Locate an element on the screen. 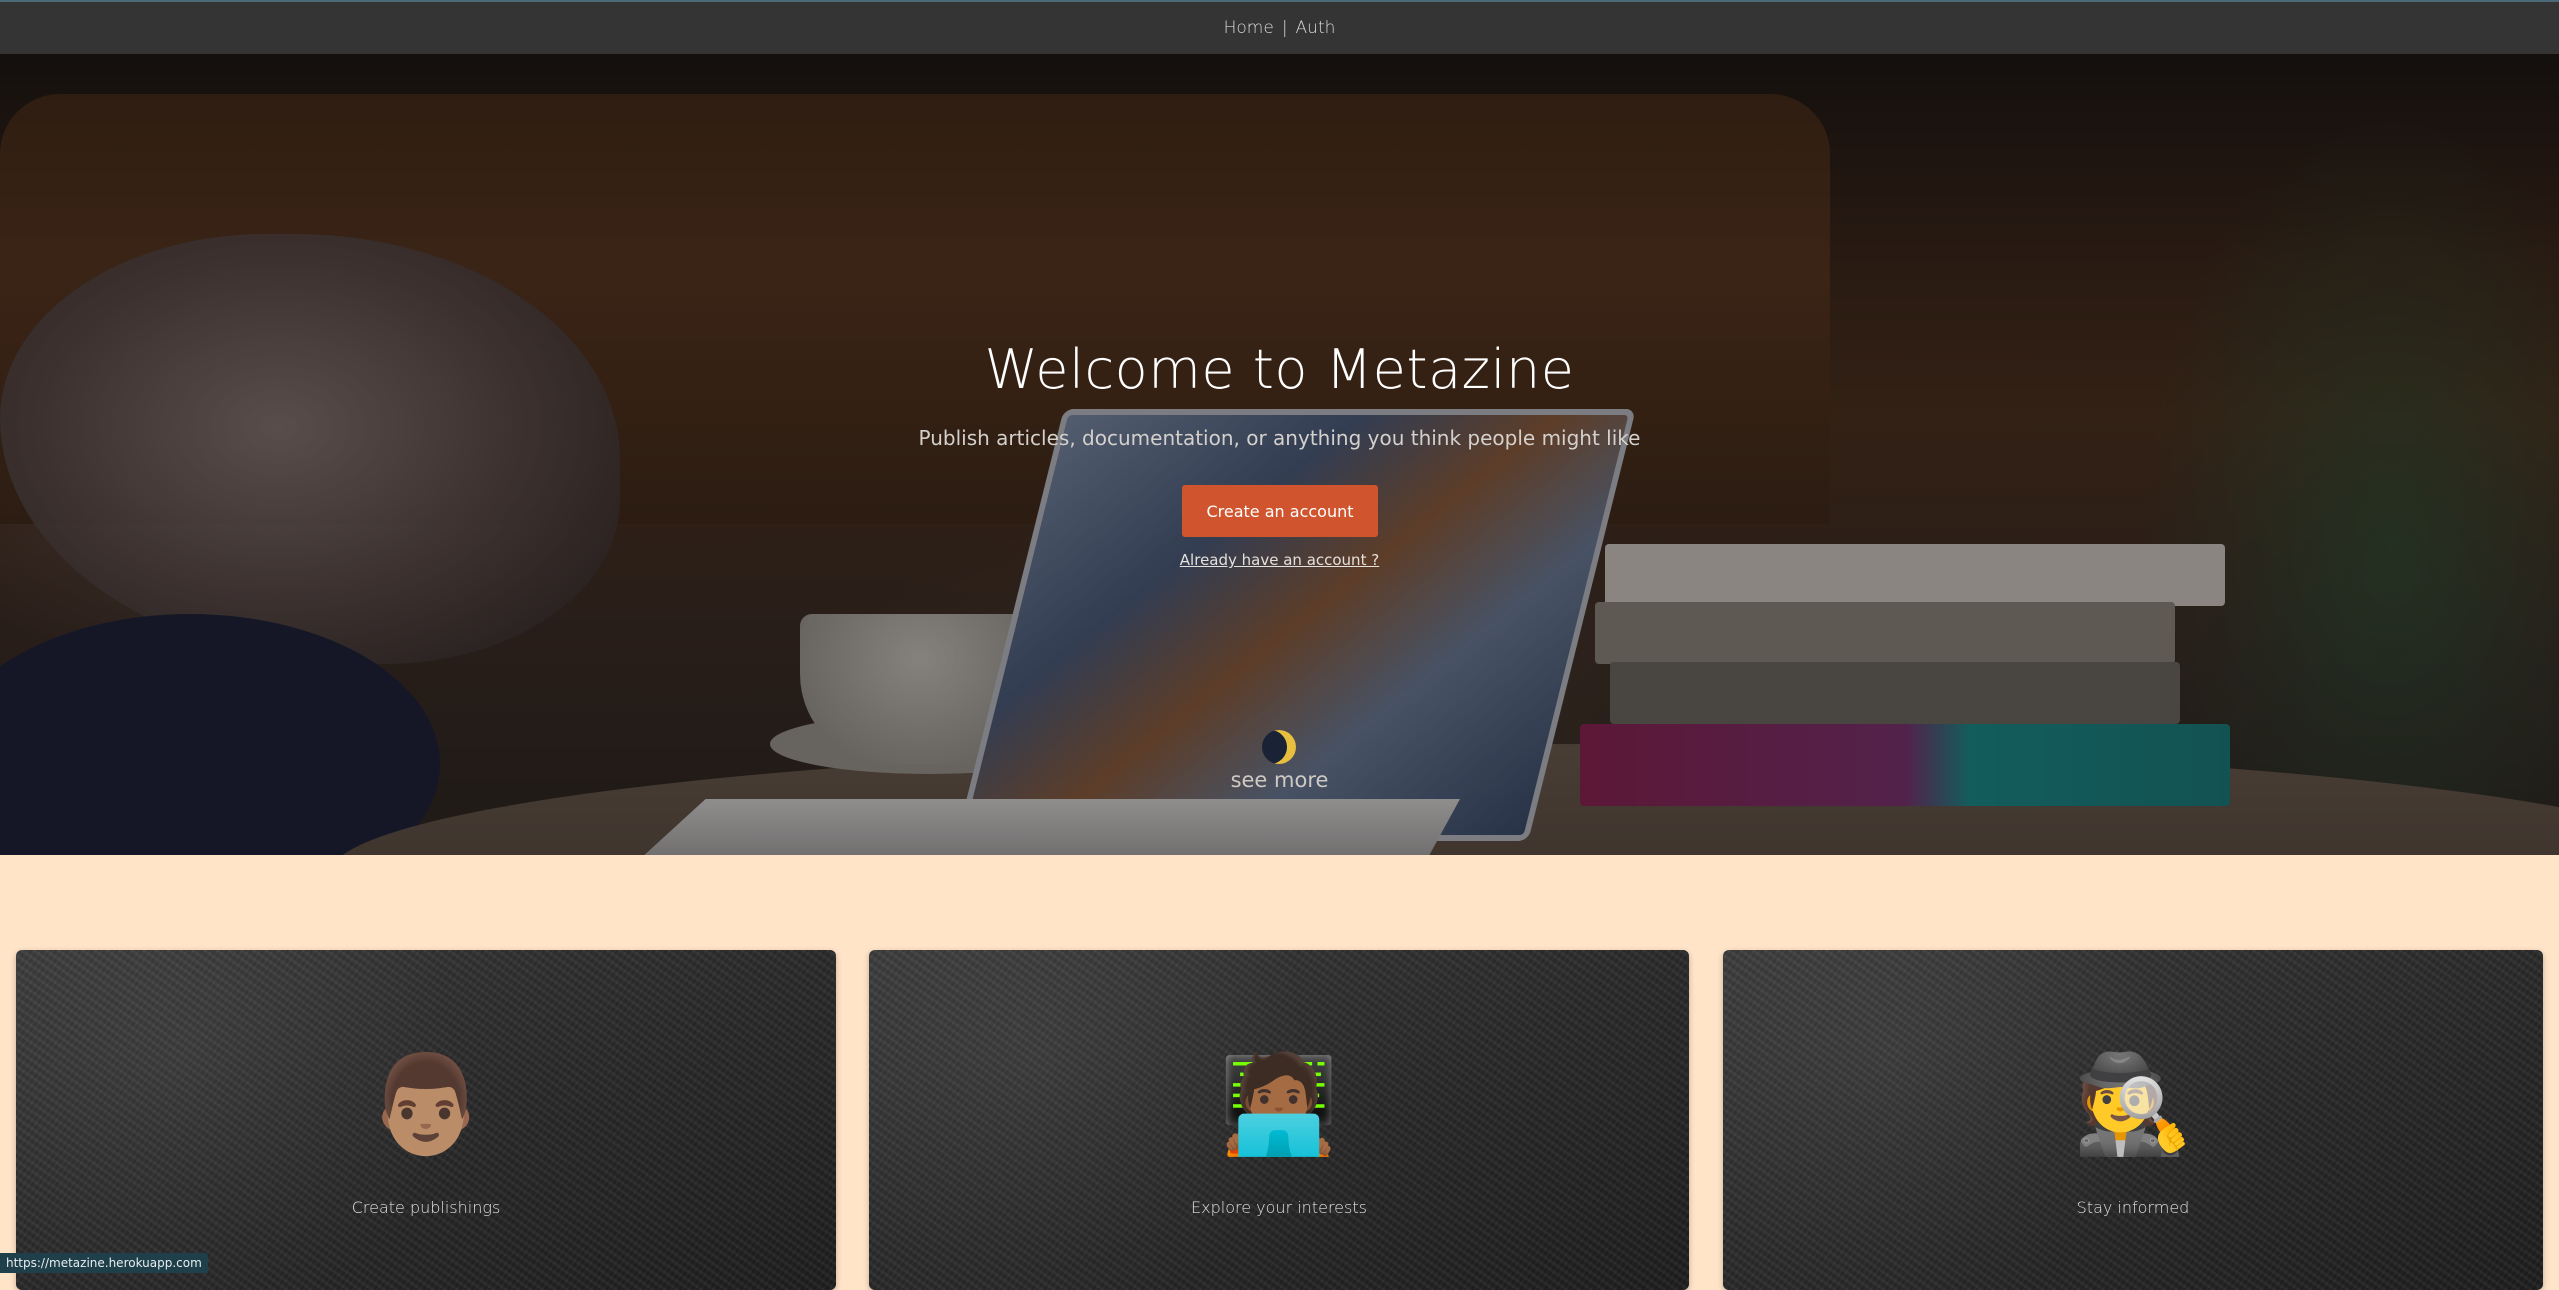 This screenshot has width=2559, height=1290. feature-label: Explore your interests is located at coordinates (1279, 1207).